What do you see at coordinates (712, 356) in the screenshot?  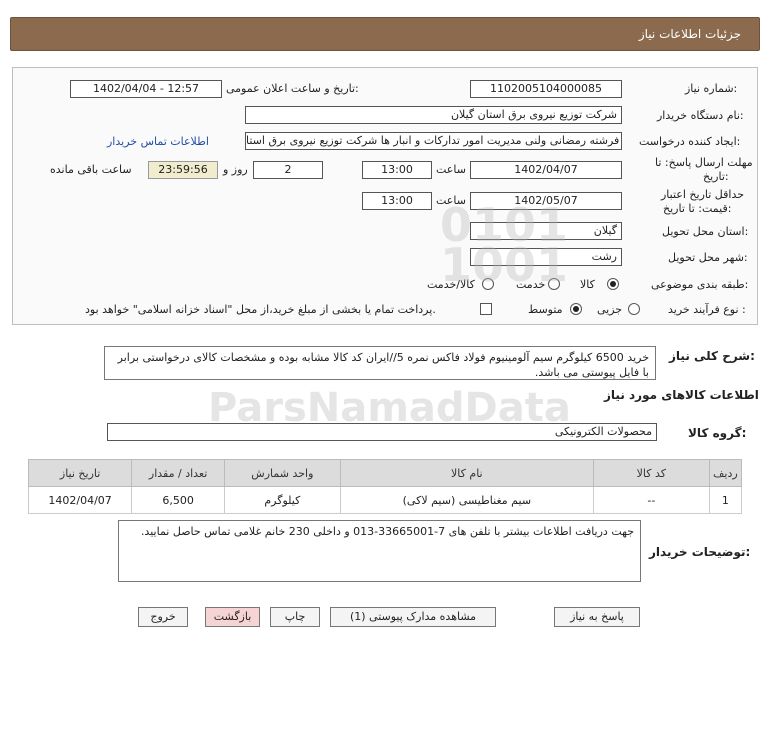 I see `summary-label: شرح کلی نیاز:` at bounding box center [712, 356].